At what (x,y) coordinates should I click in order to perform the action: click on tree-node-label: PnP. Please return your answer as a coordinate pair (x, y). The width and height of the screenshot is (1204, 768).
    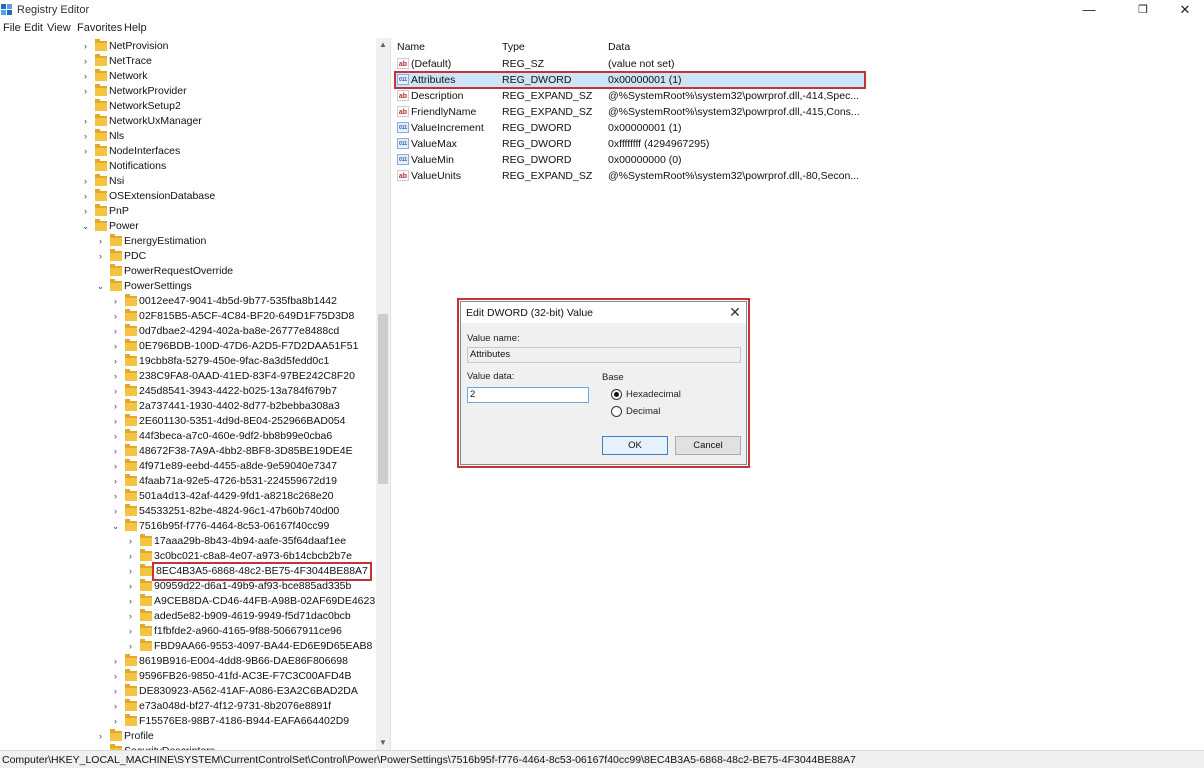
    Looking at the image, I should click on (119, 211).